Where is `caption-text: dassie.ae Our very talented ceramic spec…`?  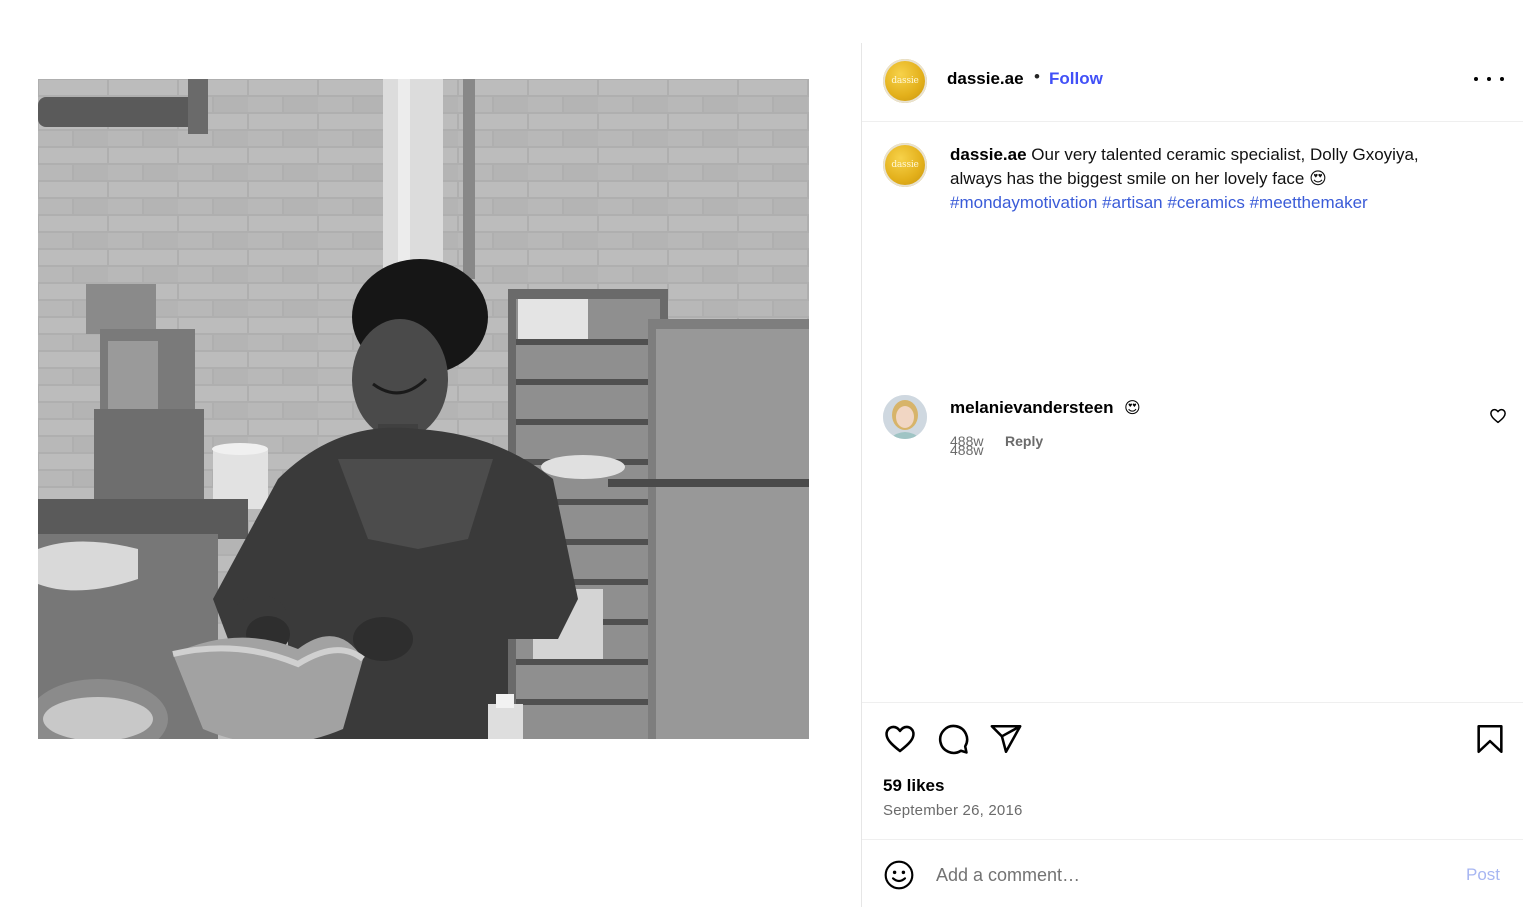
caption-text: dassie.ae Our very talented ceramic spec… is located at coordinates (1210, 179).